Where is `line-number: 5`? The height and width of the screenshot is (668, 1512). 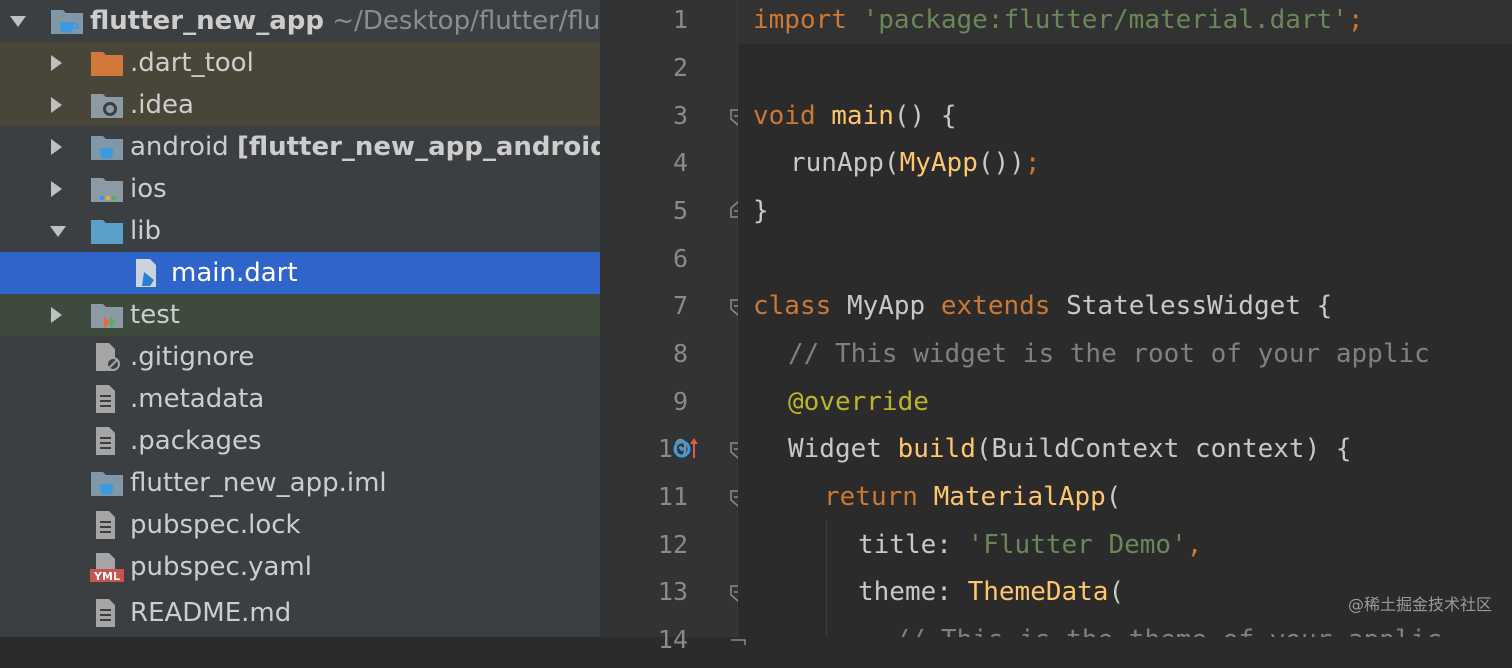 line-number: 5 is located at coordinates (680, 210).